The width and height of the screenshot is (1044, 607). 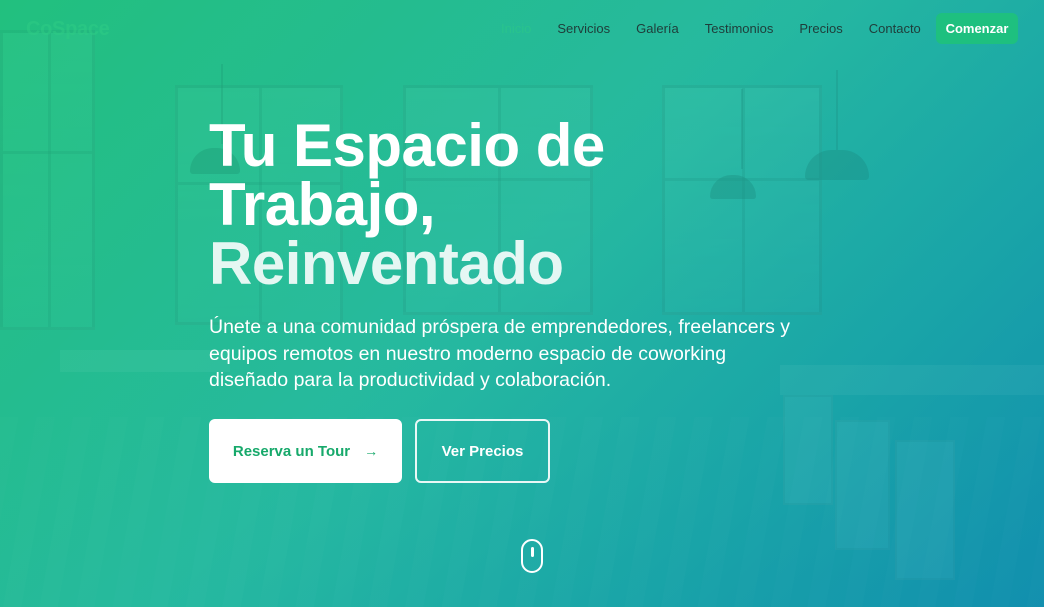 What do you see at coordinates (657, 28) in the screenshot?
I see `nav-link-galeria: Galería` at bounding box center [657, 28].